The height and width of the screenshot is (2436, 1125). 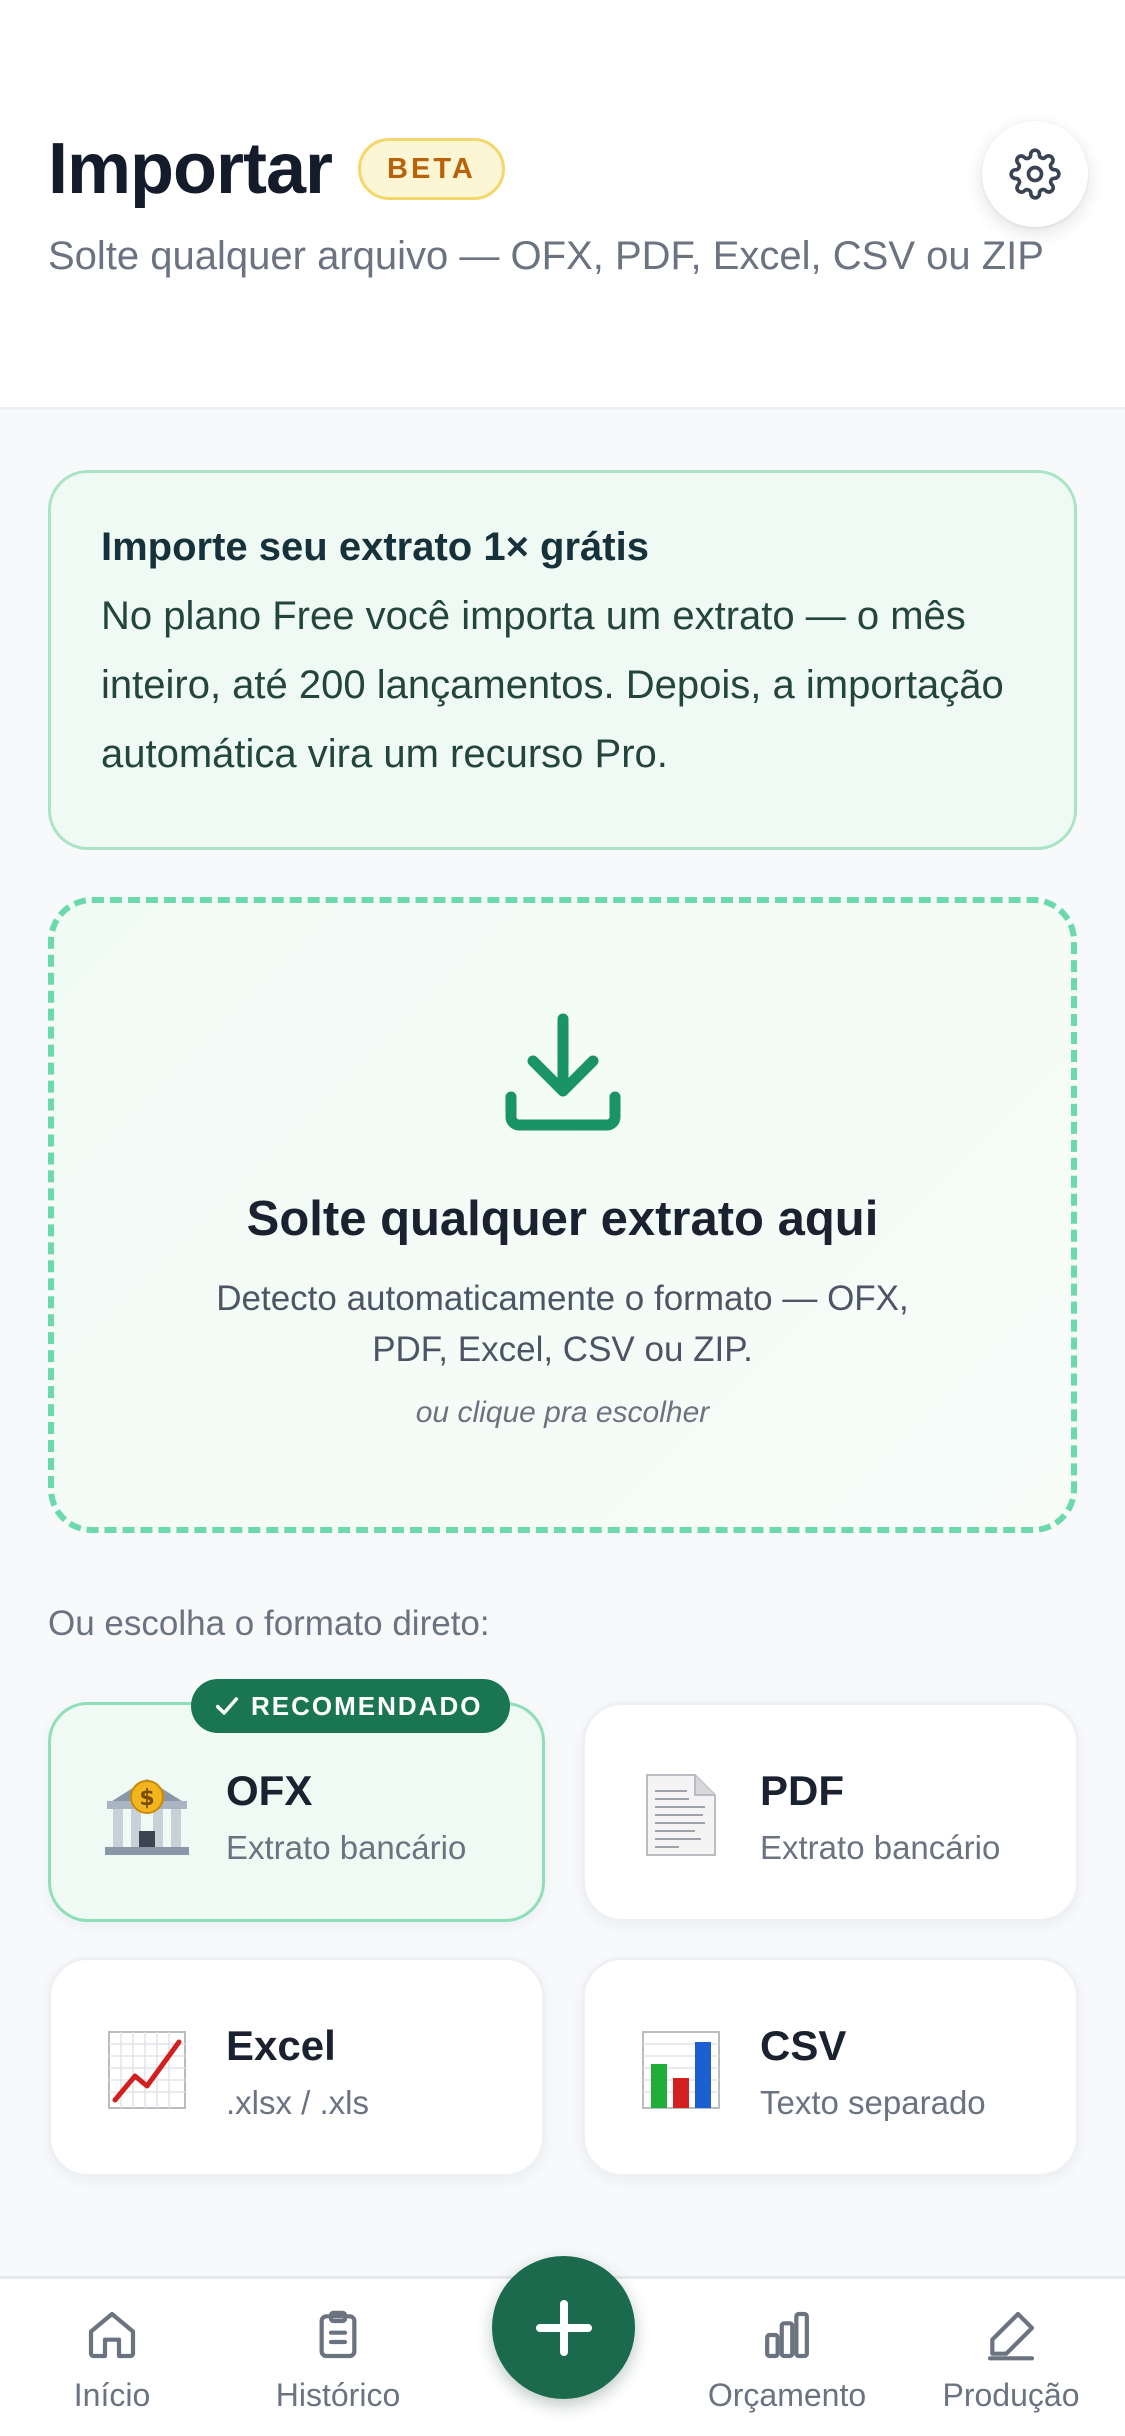 I want to click on settings-button, so click(x=1035, y=174).